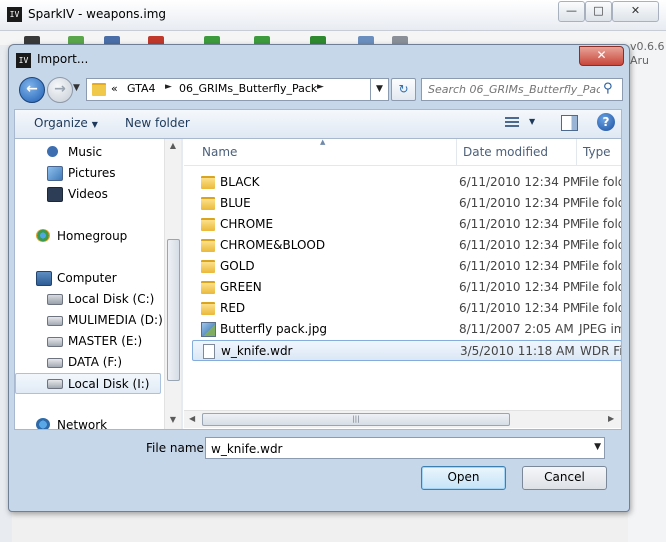 Image resolution: width=666 pixels, height=542 pixels. What do you see at coordinates (89, 320) in the screenshot?
I see `nav-item-mulimedia-d: MULIMEDIA (D:)` at bounding box center [89, 320].